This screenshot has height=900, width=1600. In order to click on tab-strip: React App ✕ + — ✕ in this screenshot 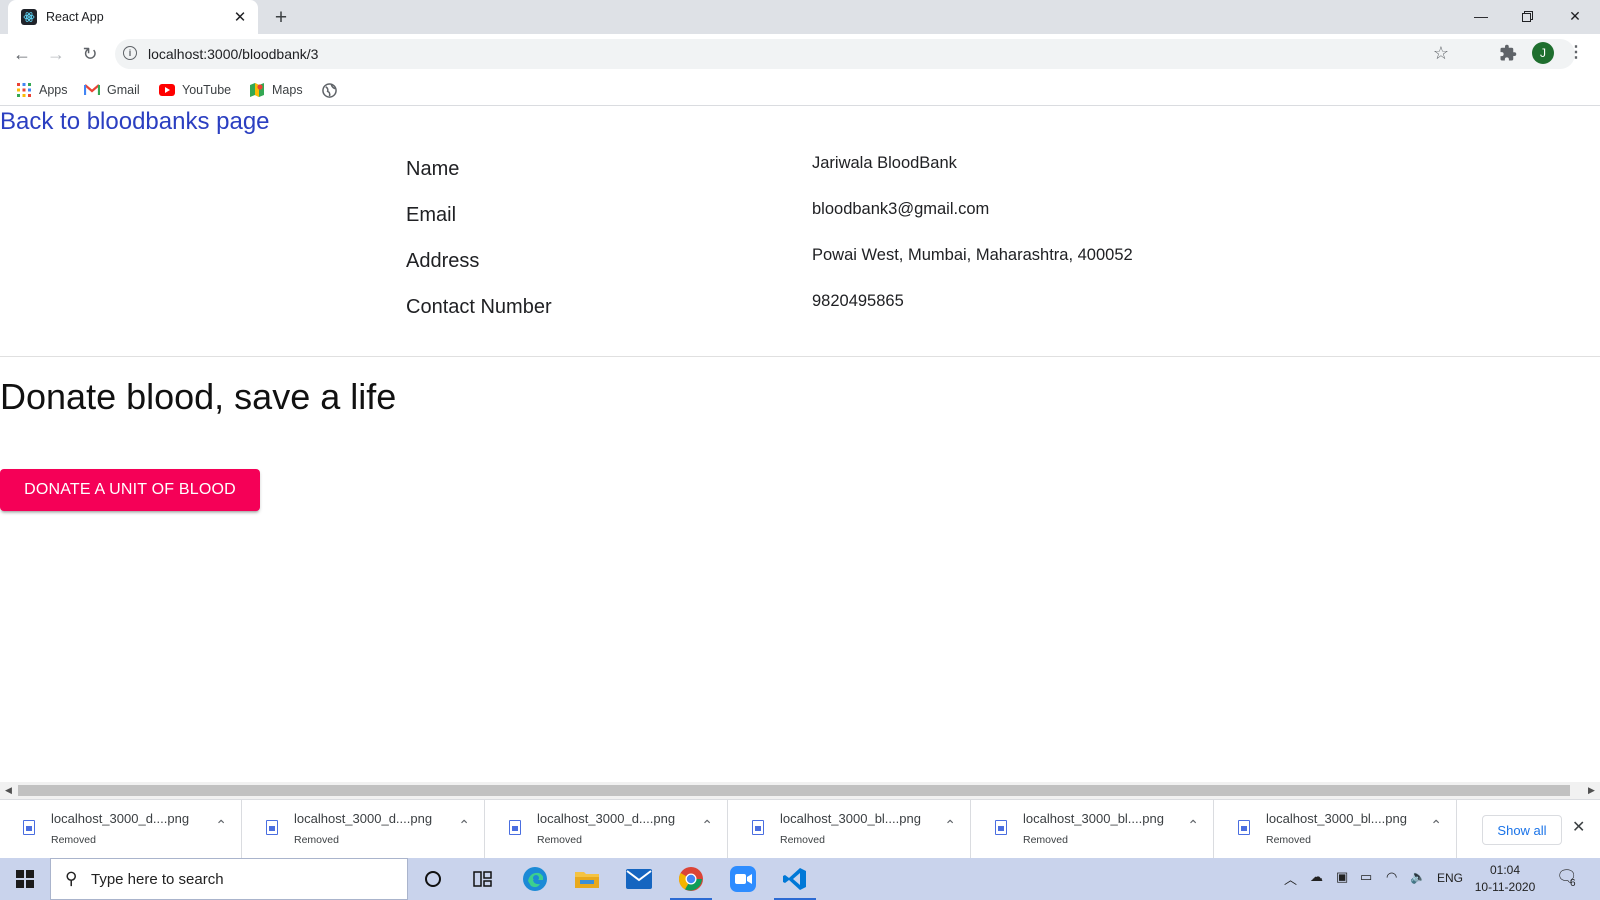, I will do `click(800, 17)`.